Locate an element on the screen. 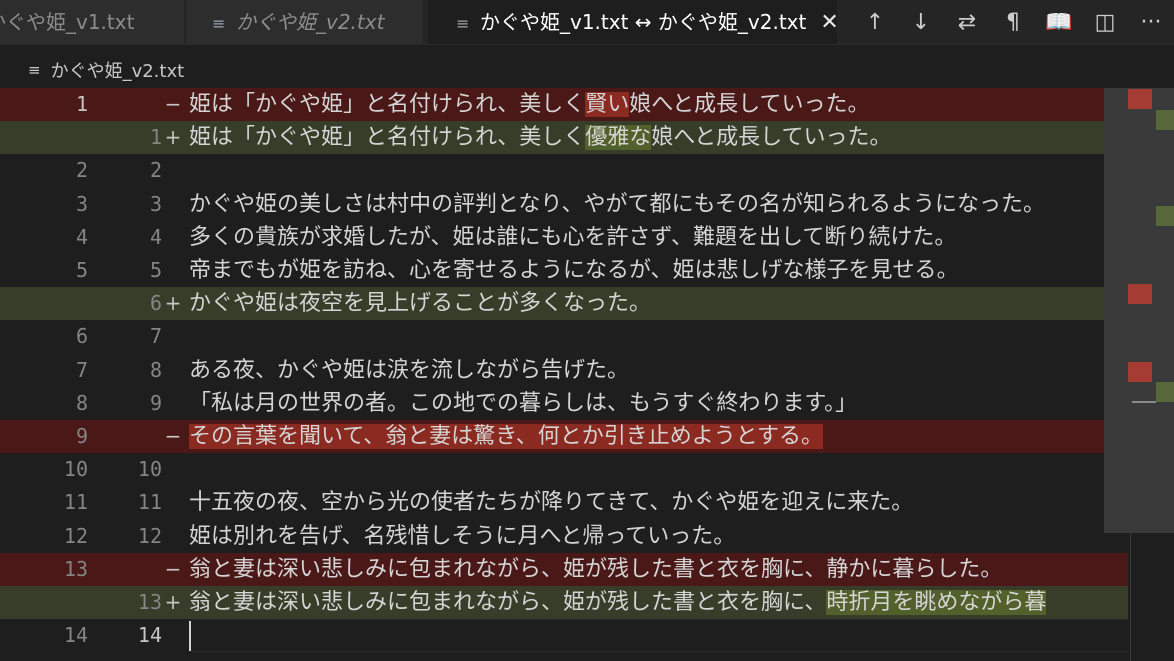  more-actions-icon: ··· is located at coordinates (1151, 22).